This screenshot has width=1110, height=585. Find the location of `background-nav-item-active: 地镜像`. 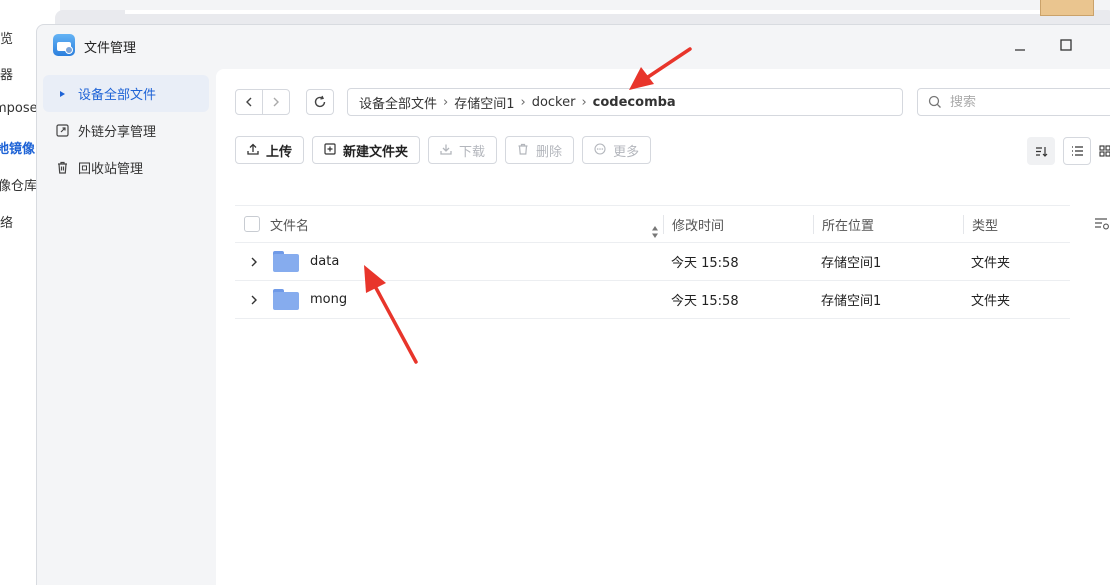

background-nav-item-active: 地镜像 is located at coordinates (17, 147).